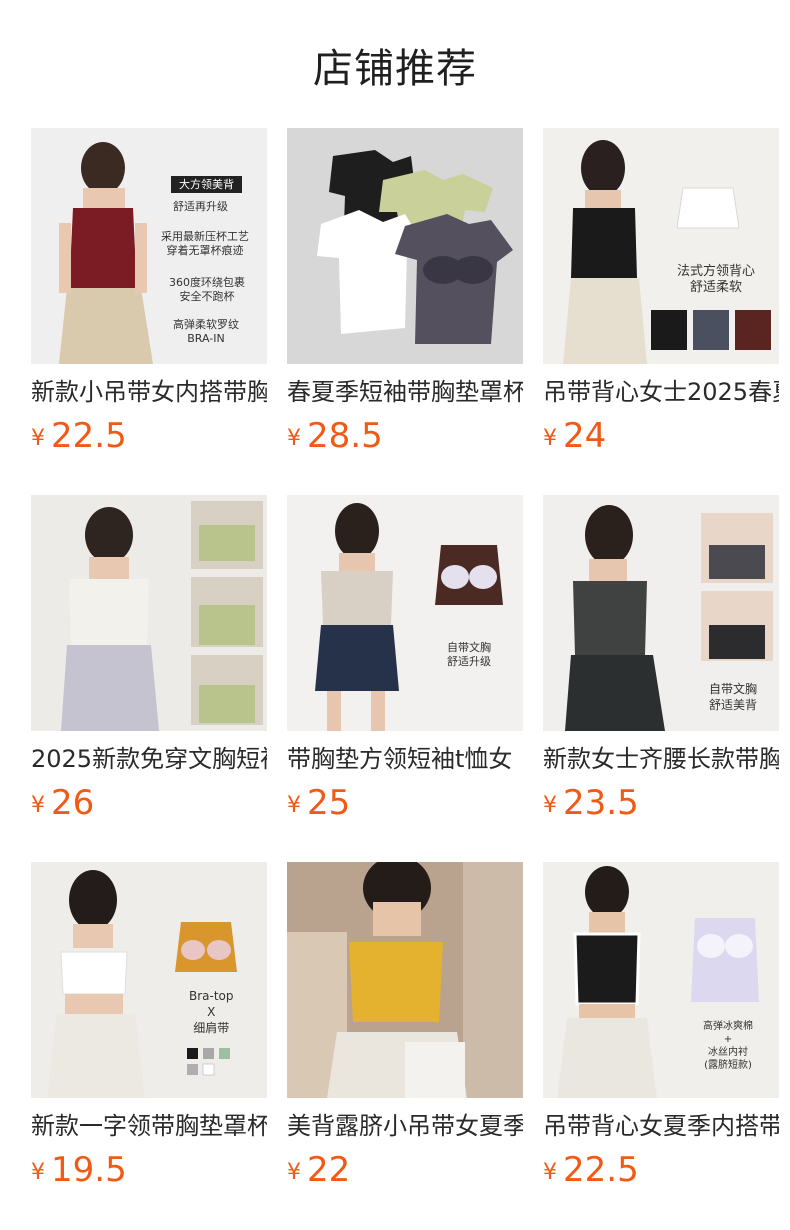 The image size is (790, 1230). Describe the element at coordinates (716, 279) in the screenshot. I see `image-caption: 法式方领背心 舒适柔软` at that location.